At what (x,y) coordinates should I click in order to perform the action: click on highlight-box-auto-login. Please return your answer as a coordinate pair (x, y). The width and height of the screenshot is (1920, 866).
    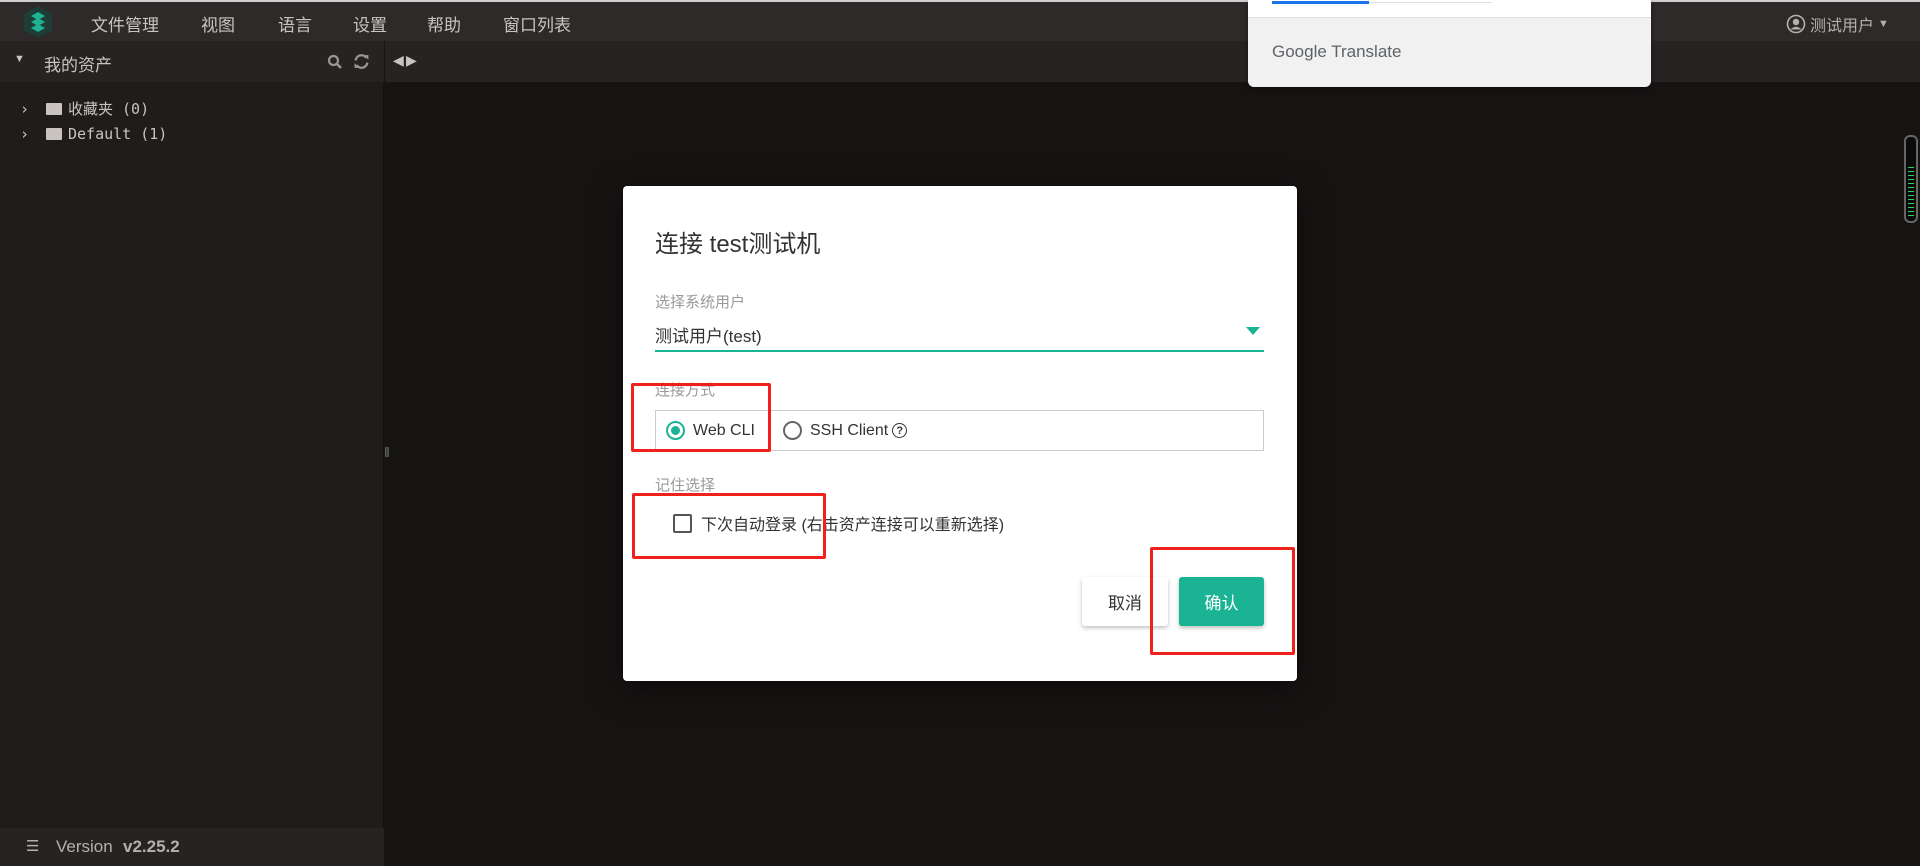
    Looking at the image, I should click on (729, 526).